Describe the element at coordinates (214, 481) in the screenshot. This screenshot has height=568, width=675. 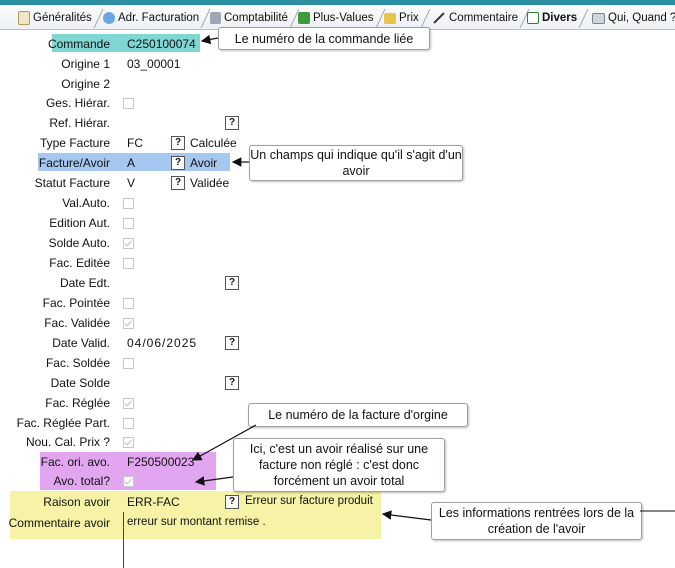
I see `arrow-avo-total` at that location.